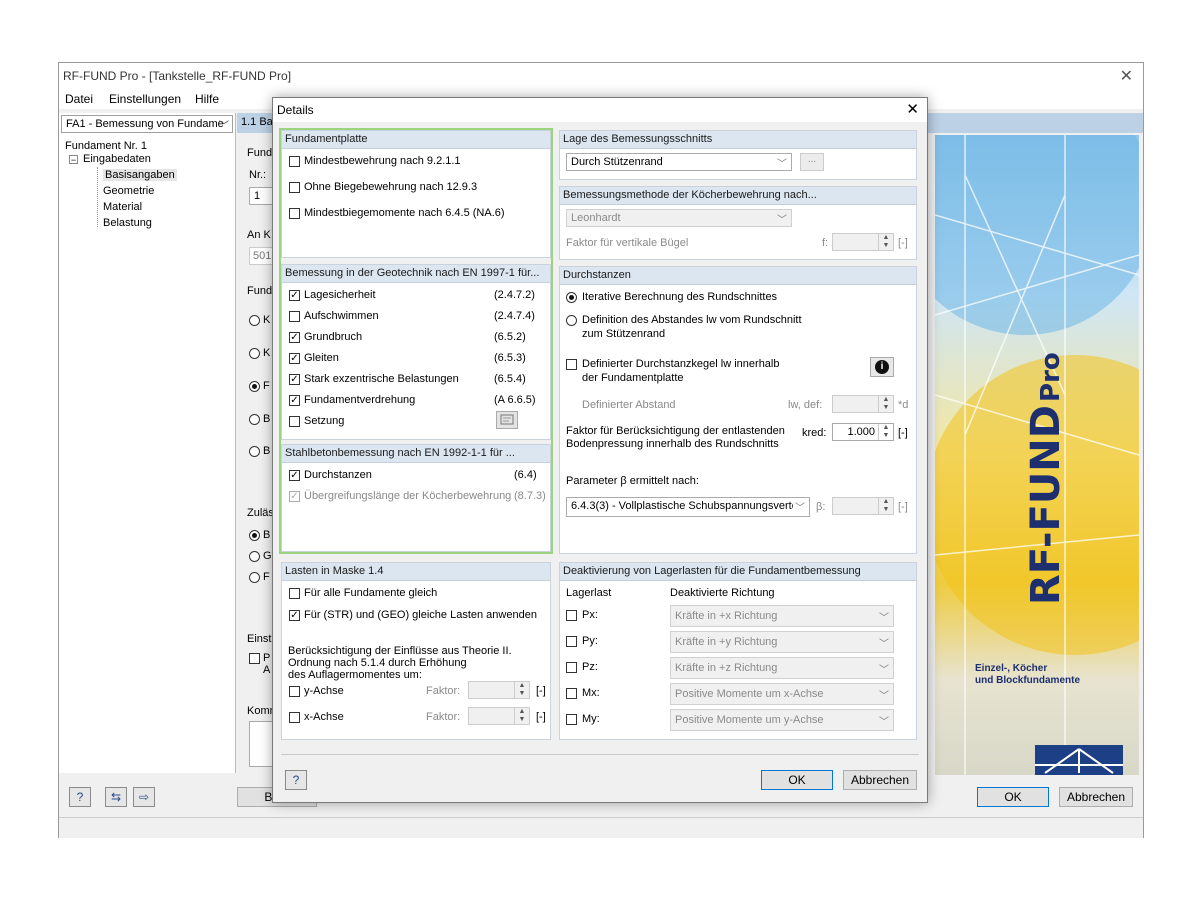 This screenshot has height=900, width=1200. What do you see at coordinates (261, 256) in the screenshot?
I see `mask-field: 501` at bounding box center [261, 256].